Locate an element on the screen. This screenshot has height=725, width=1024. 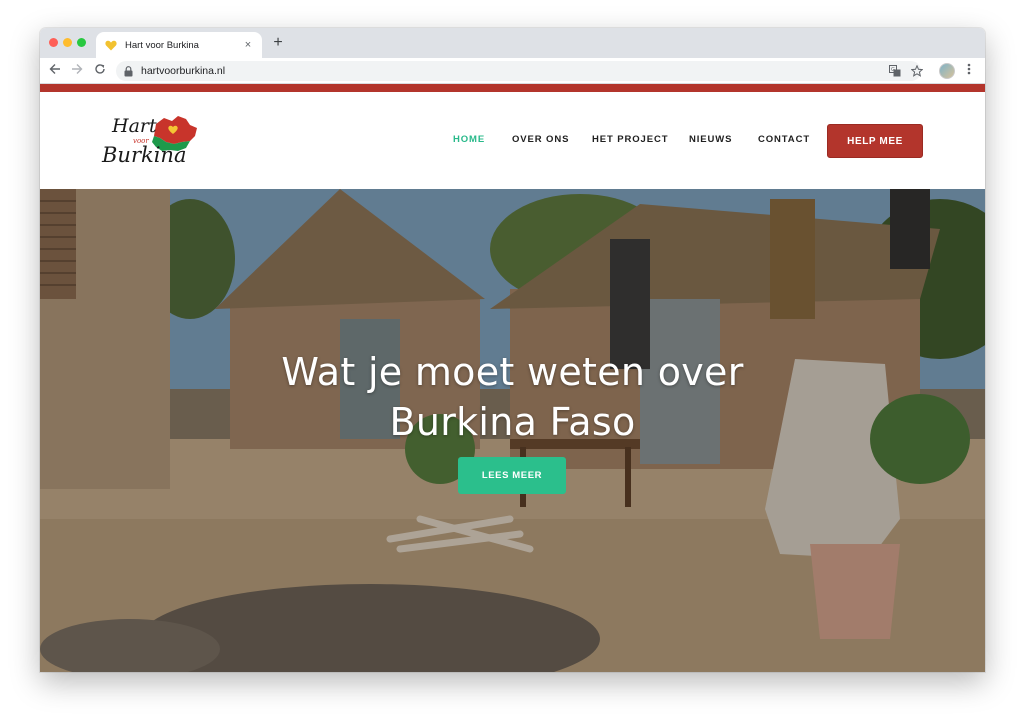
hero-title-line-1: Wat je moet weten over is located at coordinates (512, 372).